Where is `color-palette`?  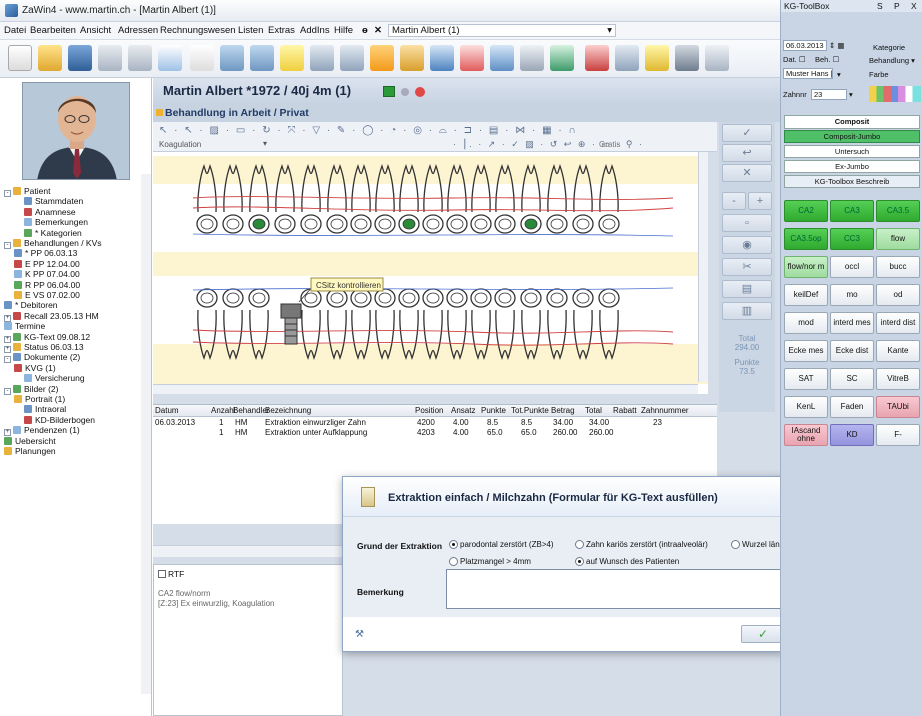
color-palette is located at coordinates (895, 94).